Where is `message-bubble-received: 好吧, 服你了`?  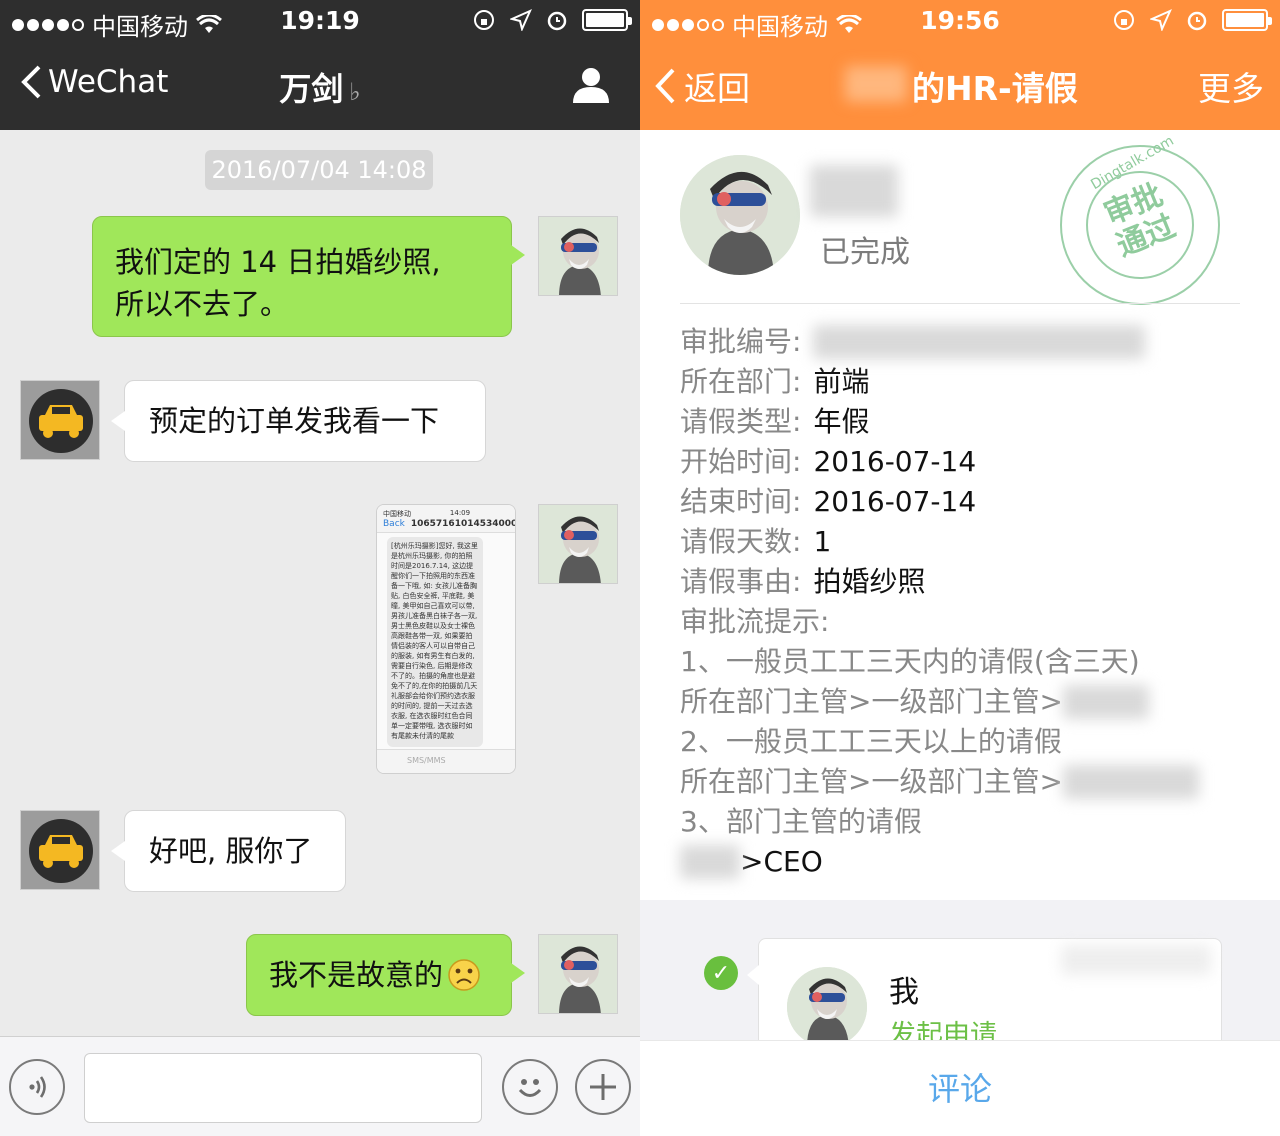 message-bubble-received: 好吧, 服你了 is located at coordinates (228, 851).